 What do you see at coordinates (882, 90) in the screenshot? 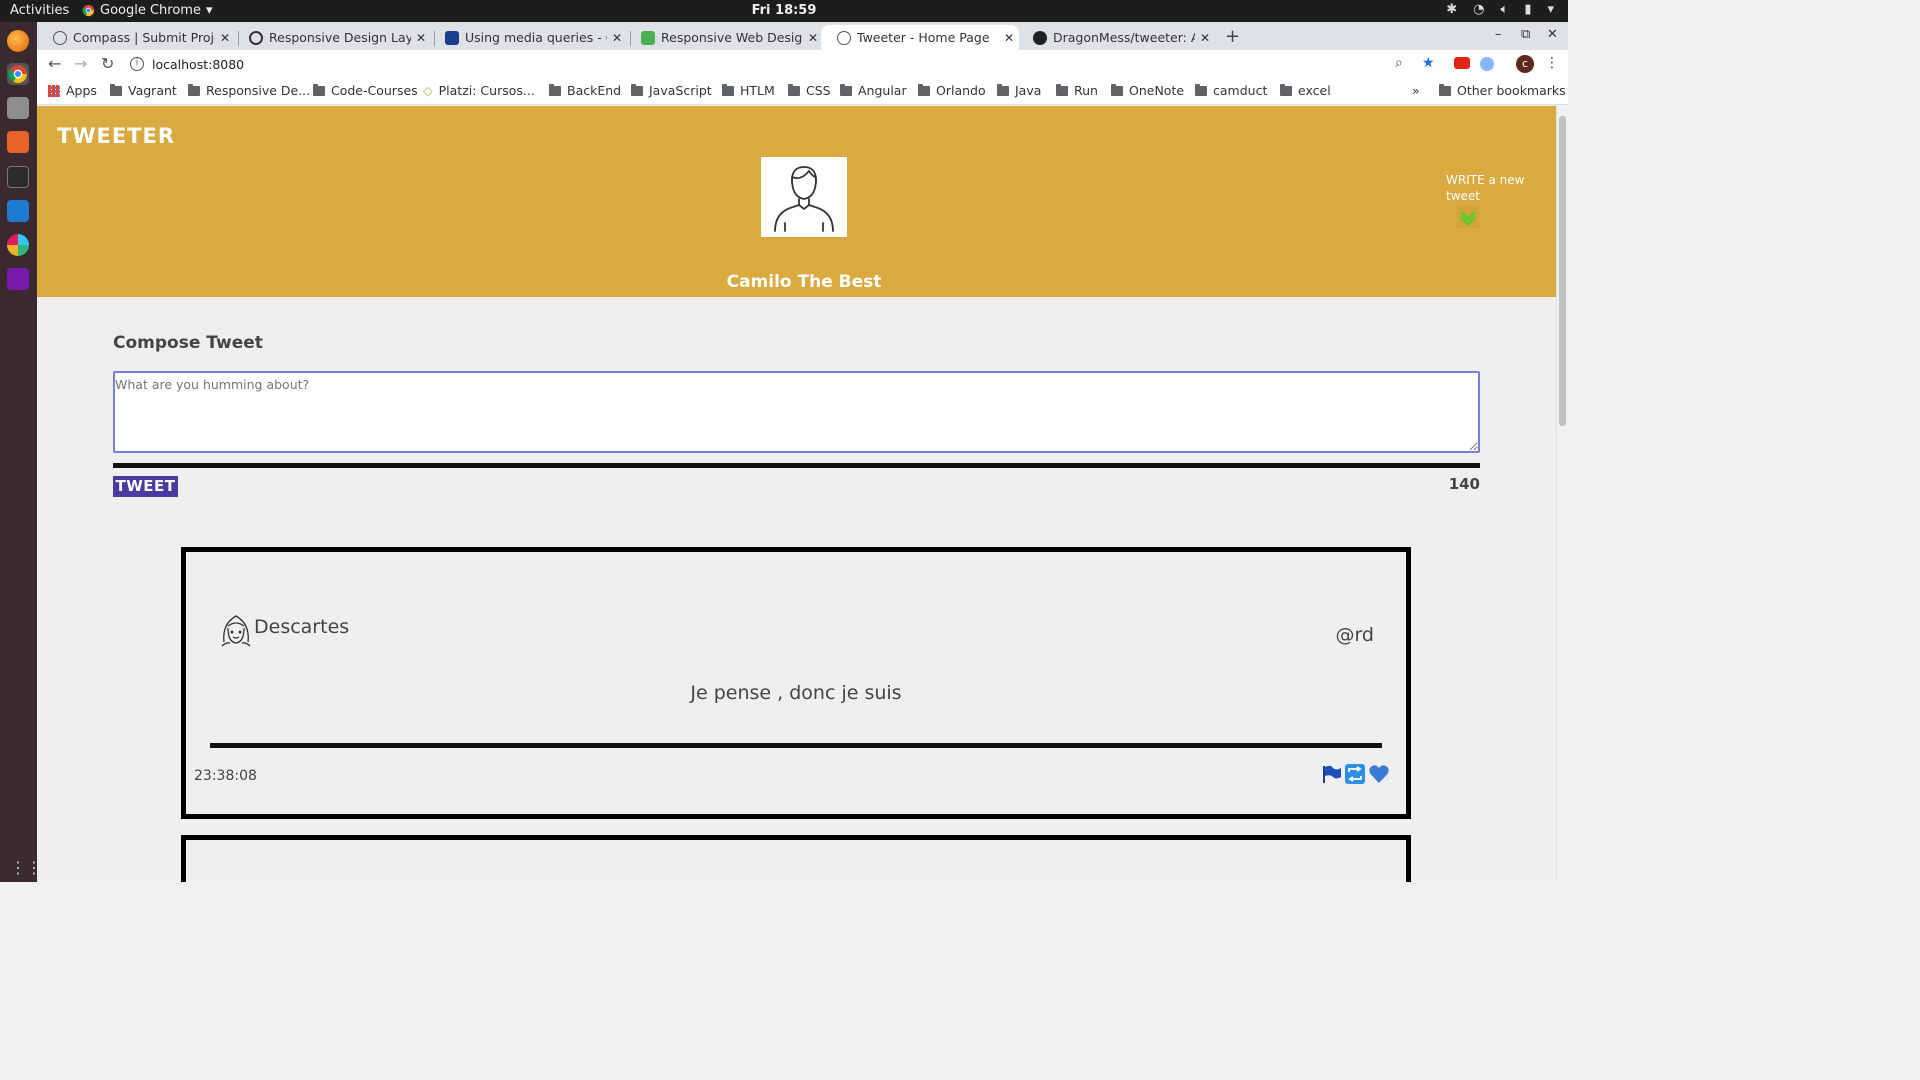
I see `bookmark-label: Angular` at bounding box center [882, 90].